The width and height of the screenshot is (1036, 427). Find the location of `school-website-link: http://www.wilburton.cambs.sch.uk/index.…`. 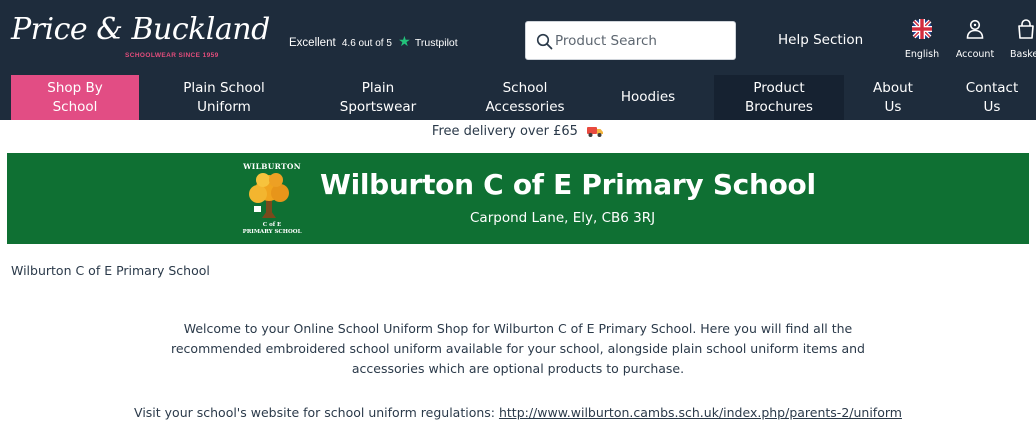

school-website-link: http://www.wilburton.cambs.sch.uk/index.… is located at coordinates (700, 412).